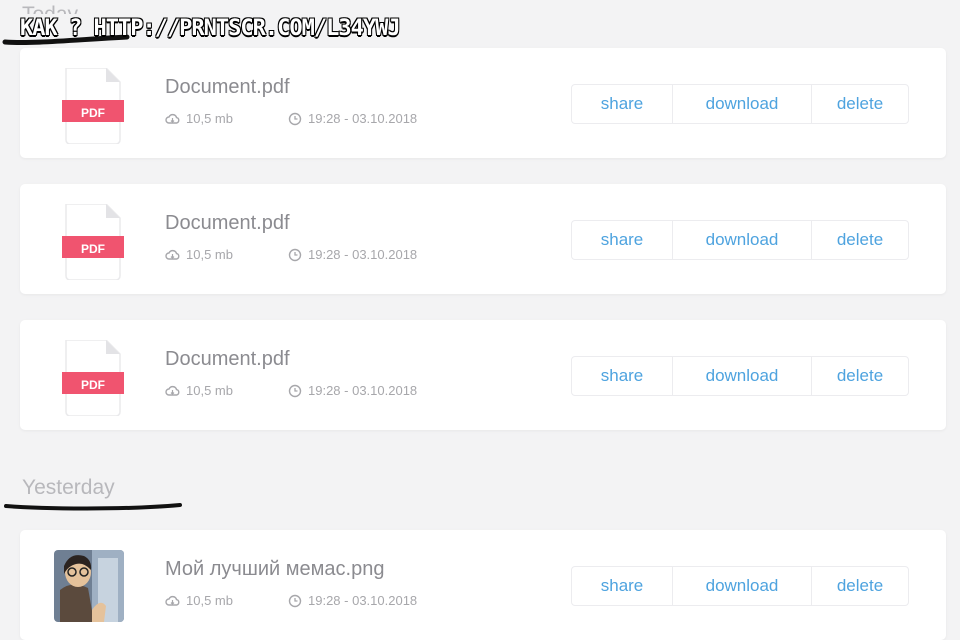  I want to click on image-thumbnail, so click(89, 586).